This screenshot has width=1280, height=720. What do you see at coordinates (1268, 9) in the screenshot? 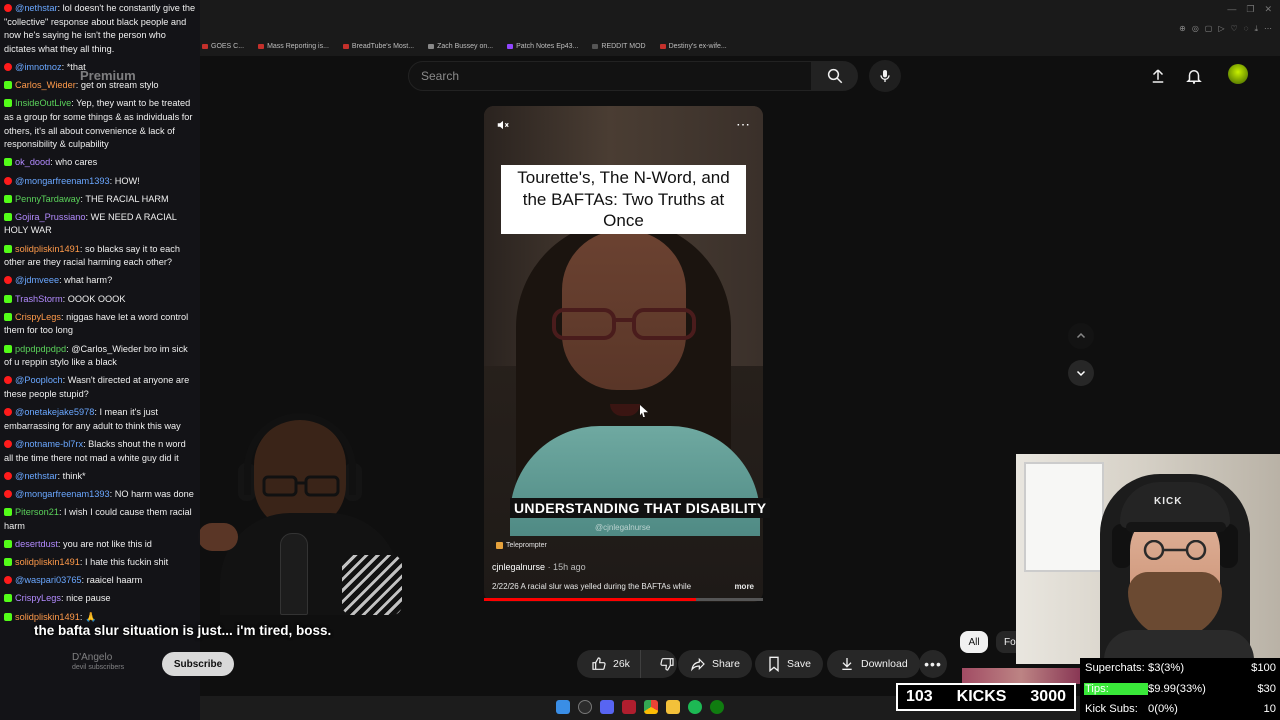
I see `close-icon: ✕` at bounding box center [1268, 9].